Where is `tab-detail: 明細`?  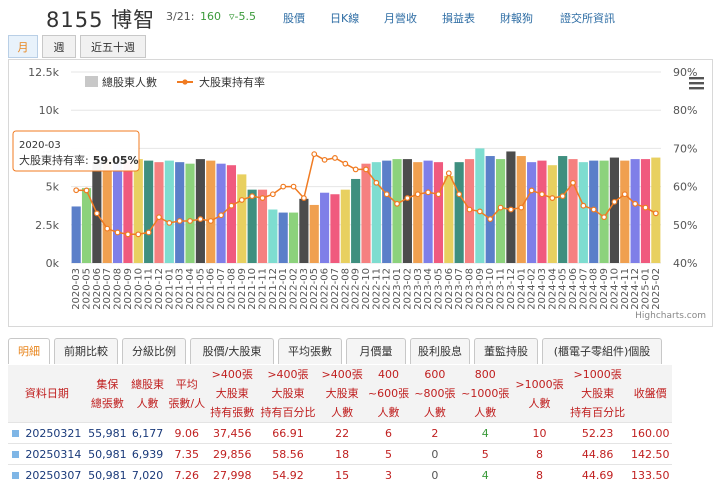
tab-detail: 明細 is located at coordinates (29, 351).